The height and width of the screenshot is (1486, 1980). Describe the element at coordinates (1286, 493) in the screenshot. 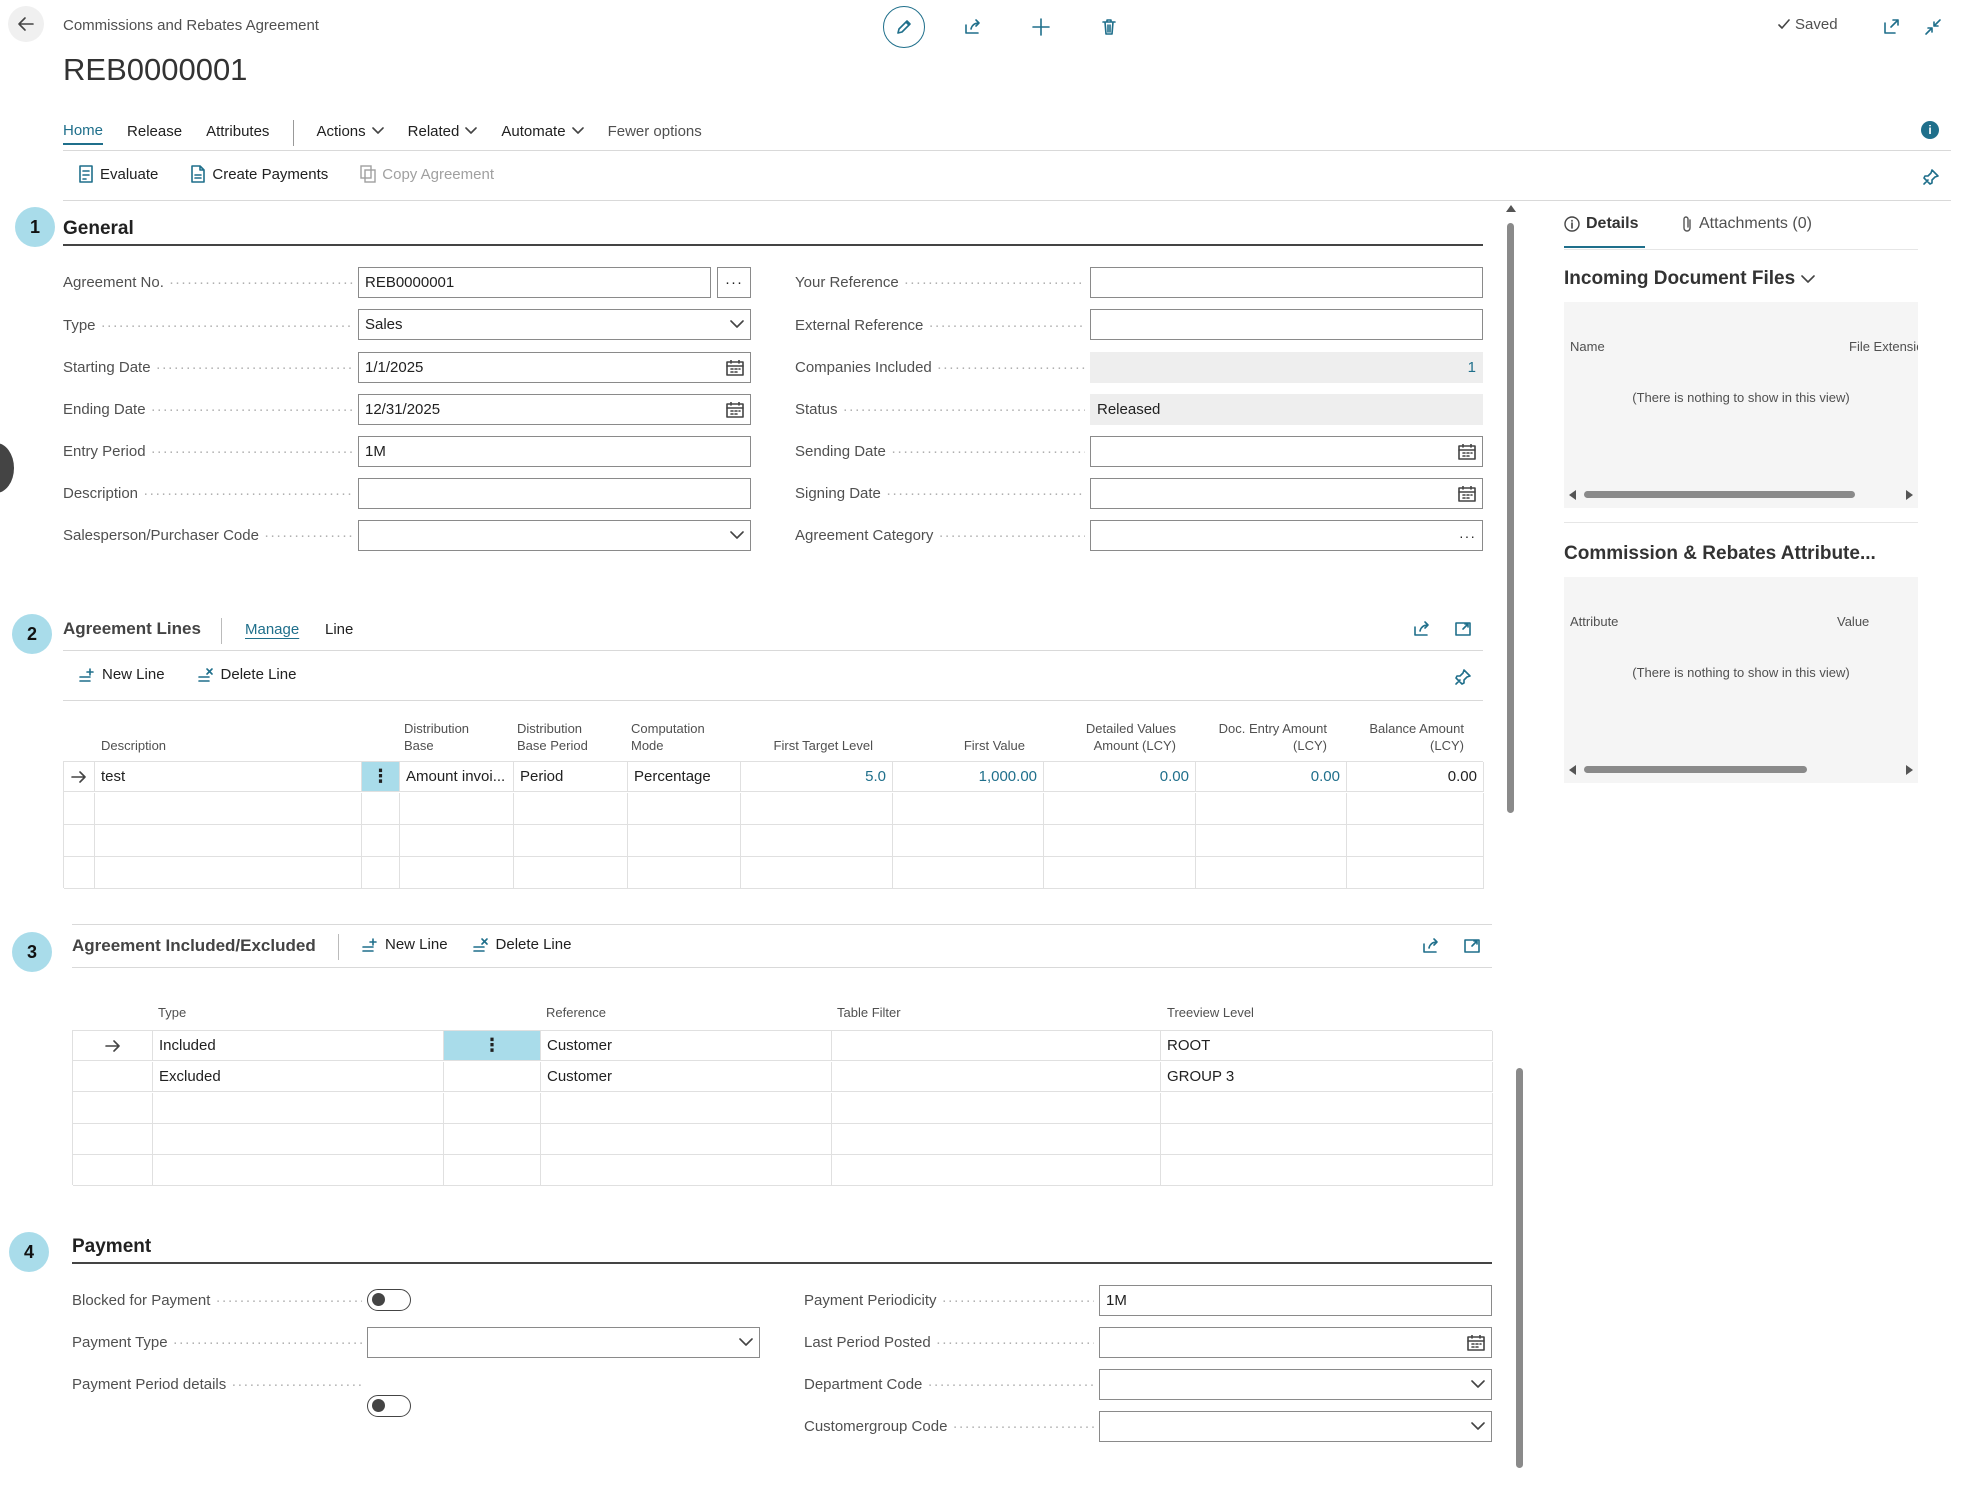

I see `signing-date-input` at that location.